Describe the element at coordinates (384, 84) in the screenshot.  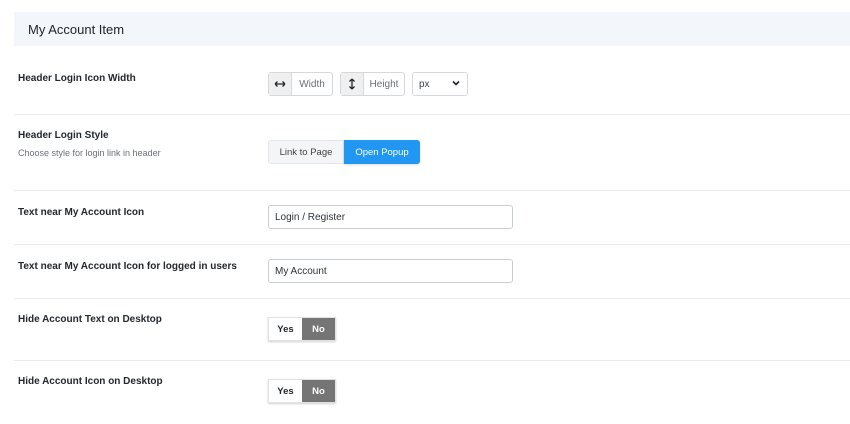
I see `height-input: Height` at that location.